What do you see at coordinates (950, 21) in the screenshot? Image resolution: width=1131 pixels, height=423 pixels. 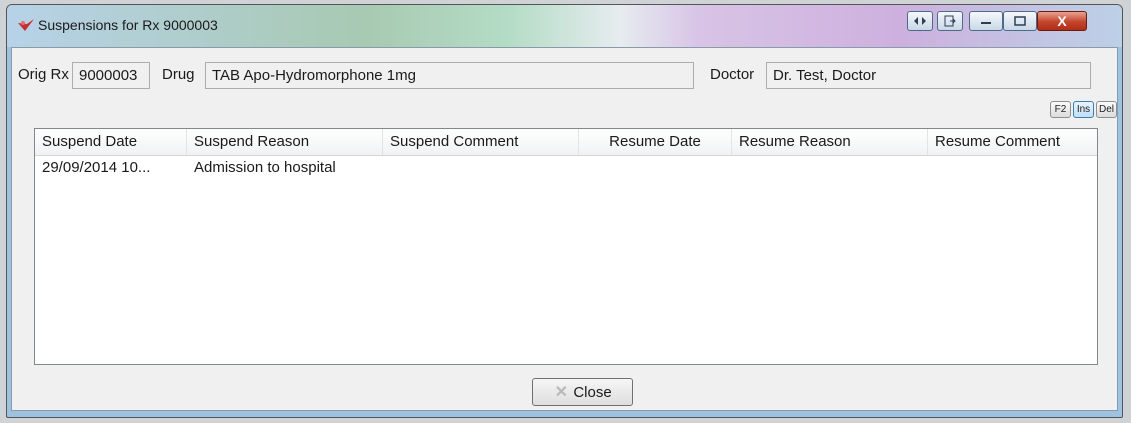 I see `export-icon` at bounding box center [950, 21].